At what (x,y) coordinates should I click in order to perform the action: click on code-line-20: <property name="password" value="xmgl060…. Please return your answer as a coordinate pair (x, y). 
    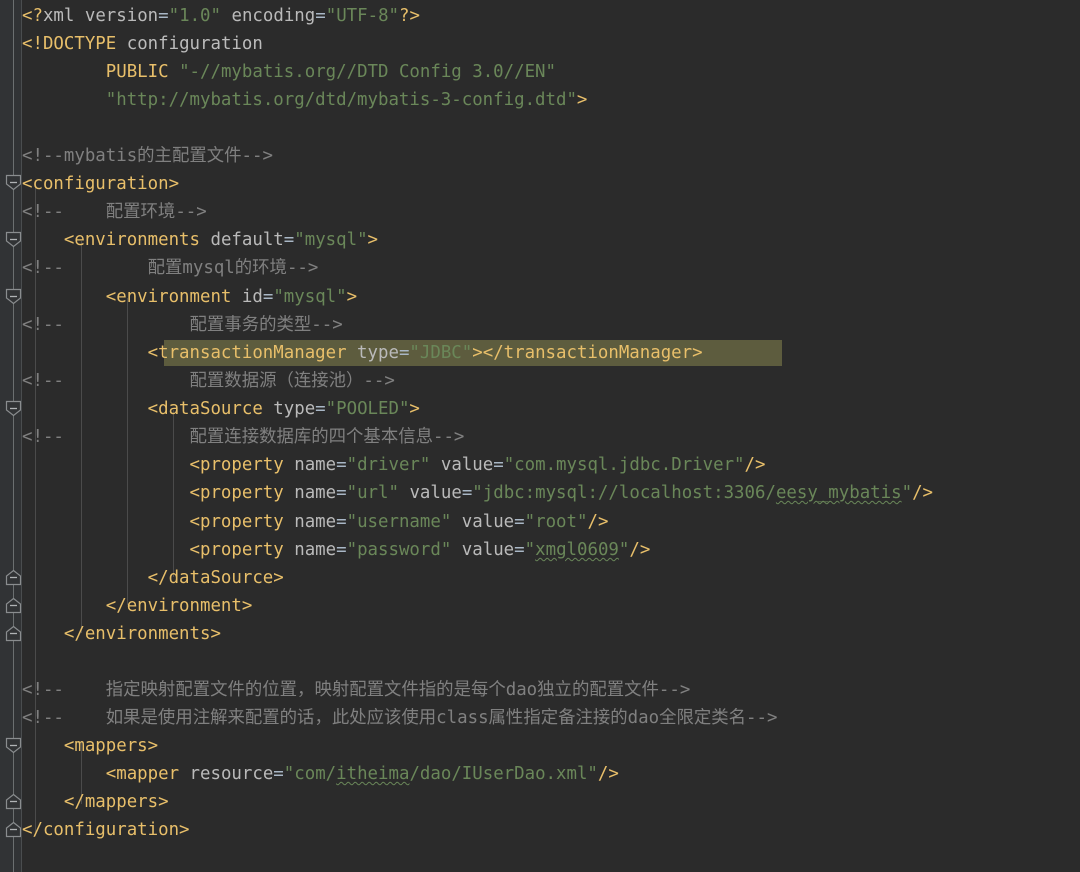
    Looking at the image, I should click on (336, 550).